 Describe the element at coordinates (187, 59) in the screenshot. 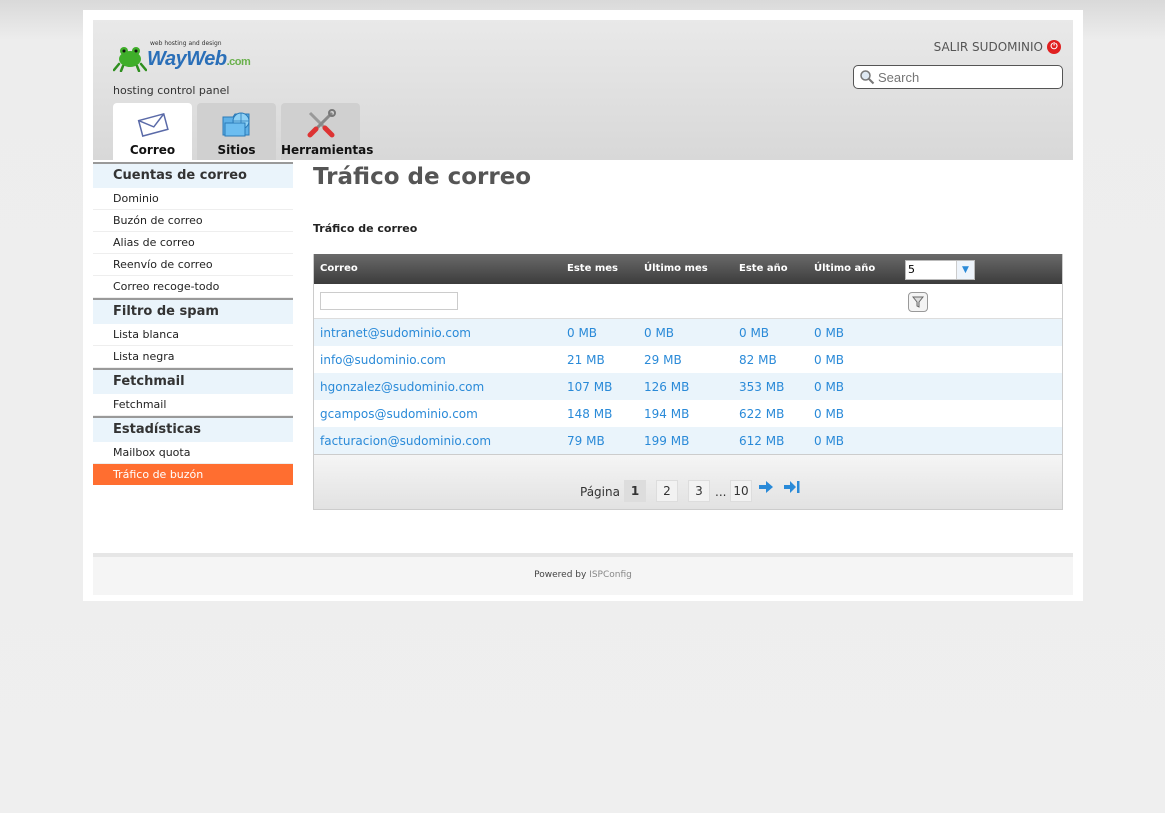

I see `logo-brand-text: WayWeb` at that location.